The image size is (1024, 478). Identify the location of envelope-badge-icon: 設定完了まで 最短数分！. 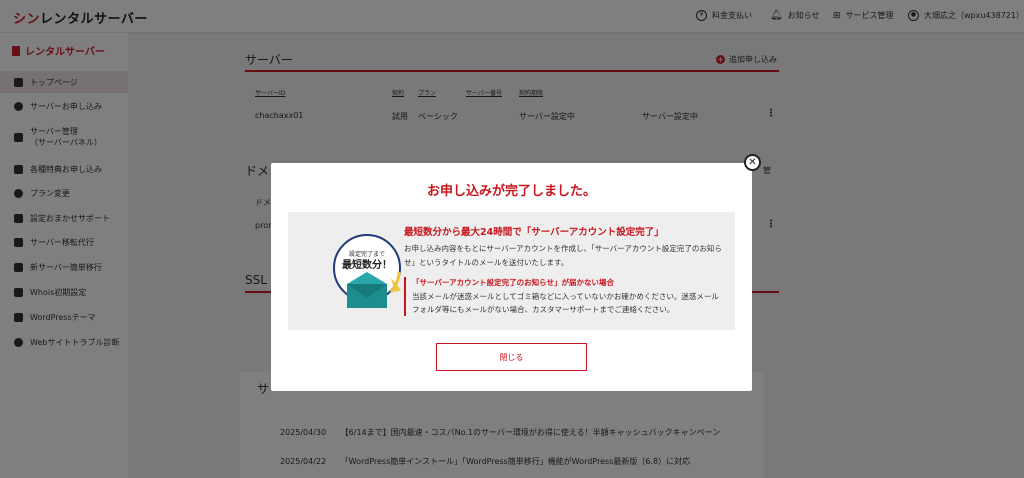
(367, 271).